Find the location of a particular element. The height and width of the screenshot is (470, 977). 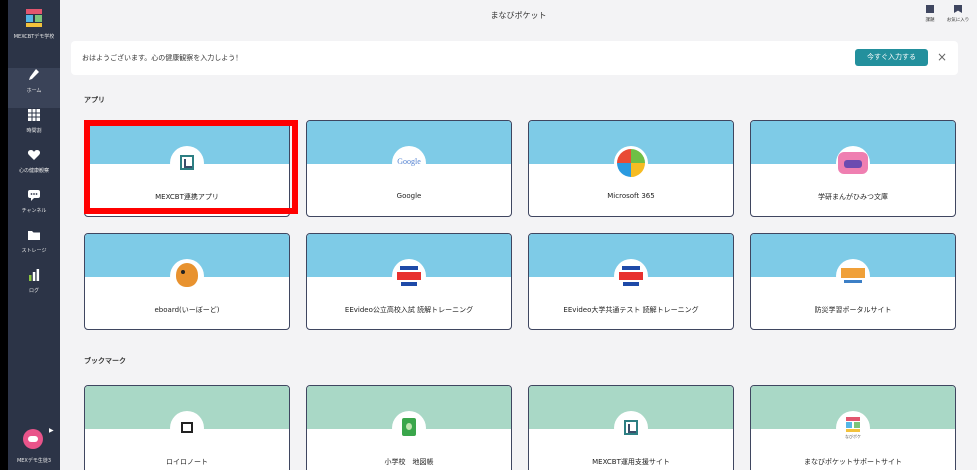

top-header: まなびポケット 課題 お気に入り is located at coordinates (518, 16).